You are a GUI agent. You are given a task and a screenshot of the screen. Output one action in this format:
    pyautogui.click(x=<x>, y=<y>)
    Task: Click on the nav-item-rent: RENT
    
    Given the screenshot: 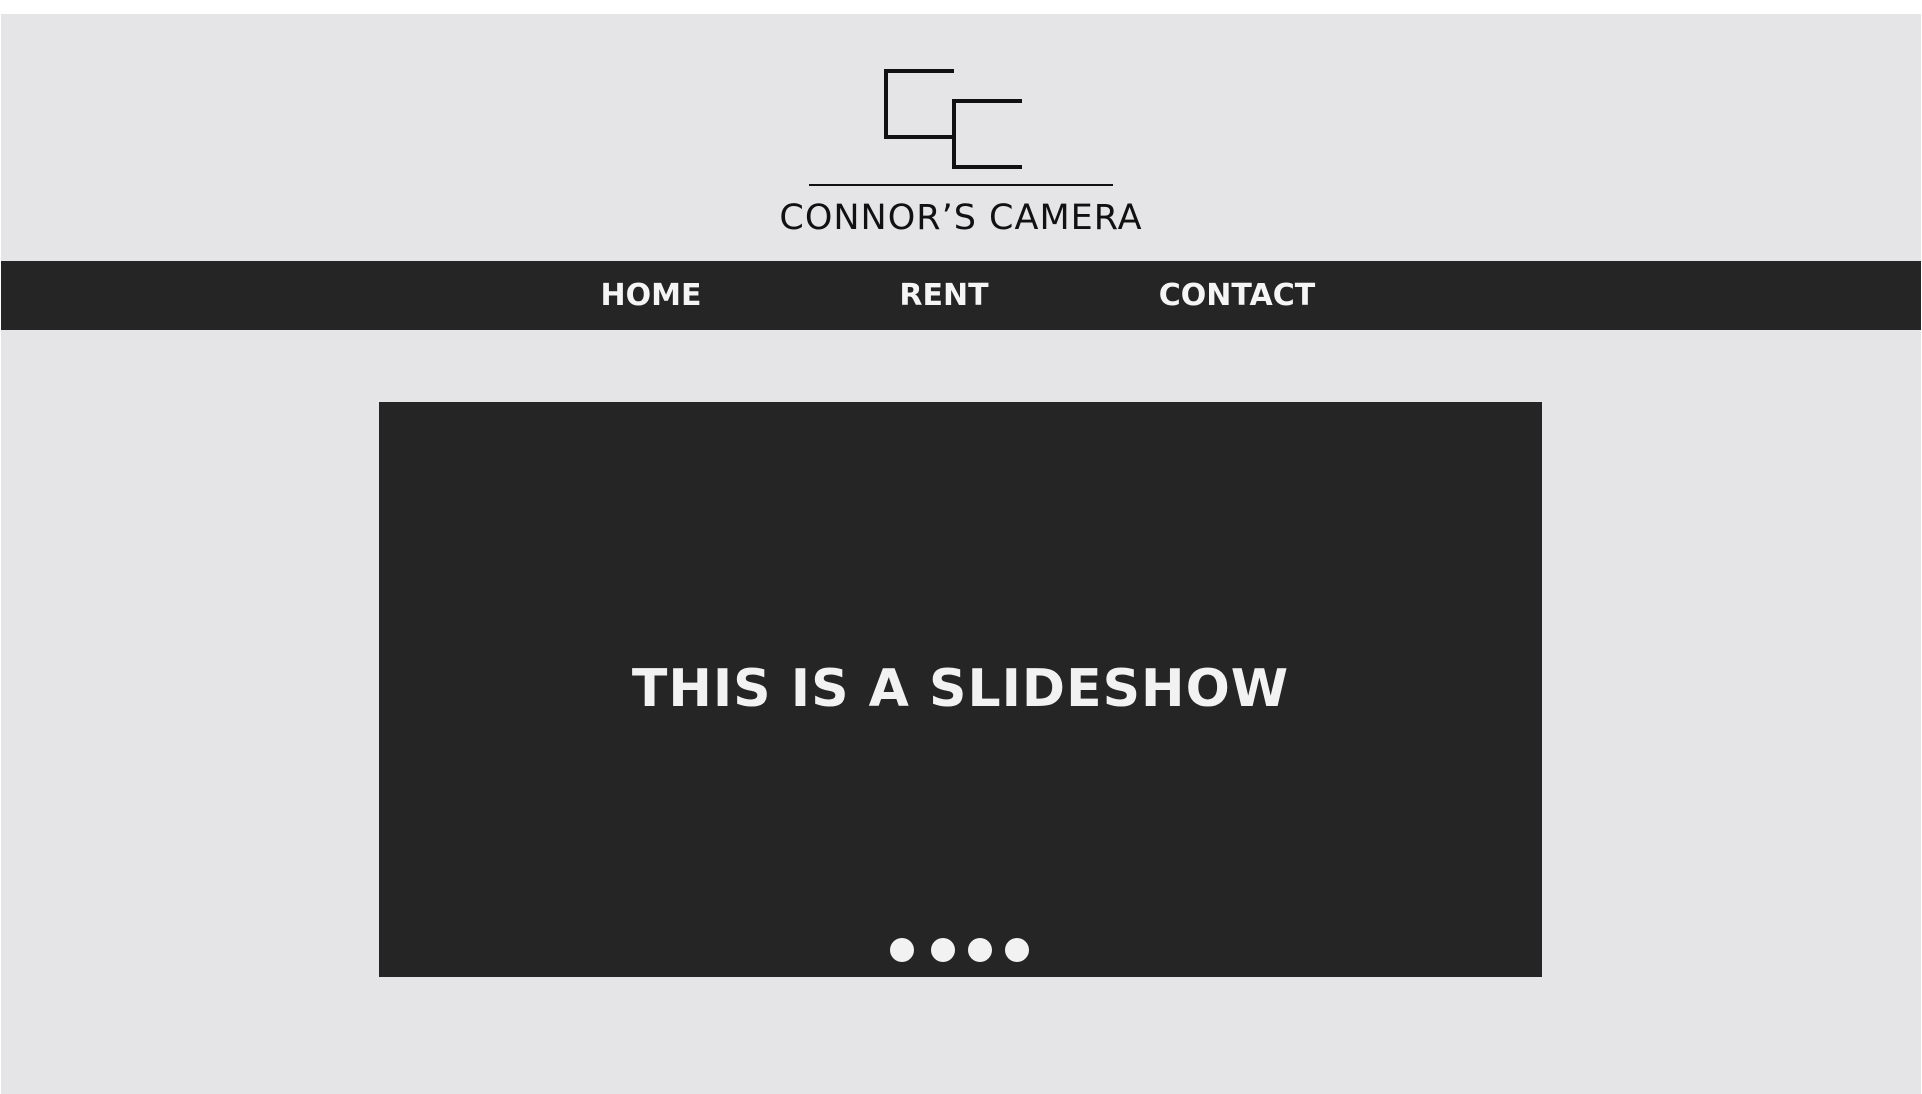 What is the action you would take?
    pyautogui.click(x=944, y=295)
    